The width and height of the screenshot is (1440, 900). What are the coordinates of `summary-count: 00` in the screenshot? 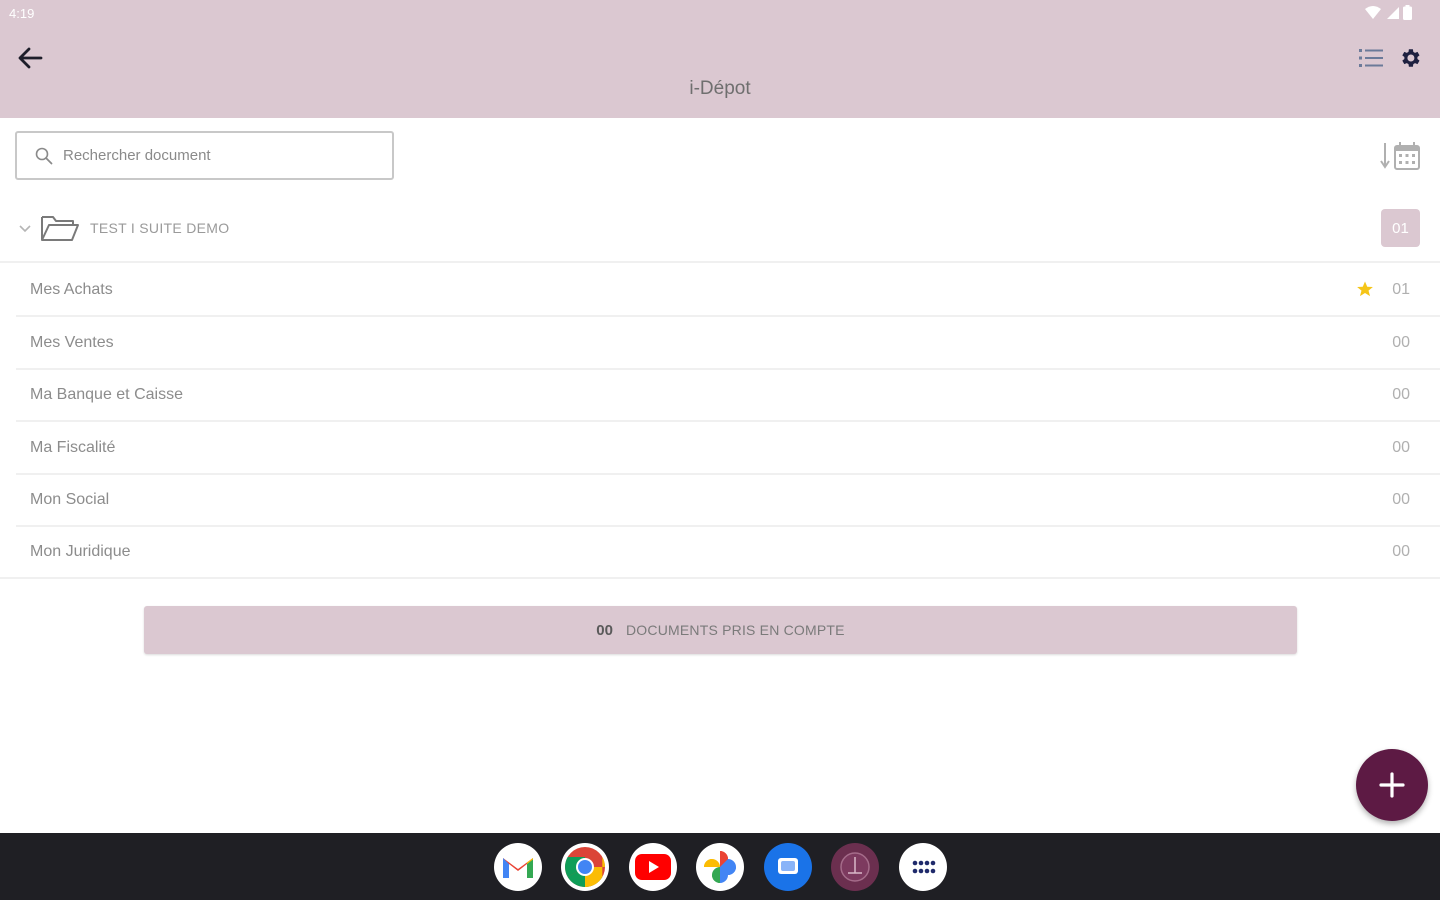 It's located at (604, 630).